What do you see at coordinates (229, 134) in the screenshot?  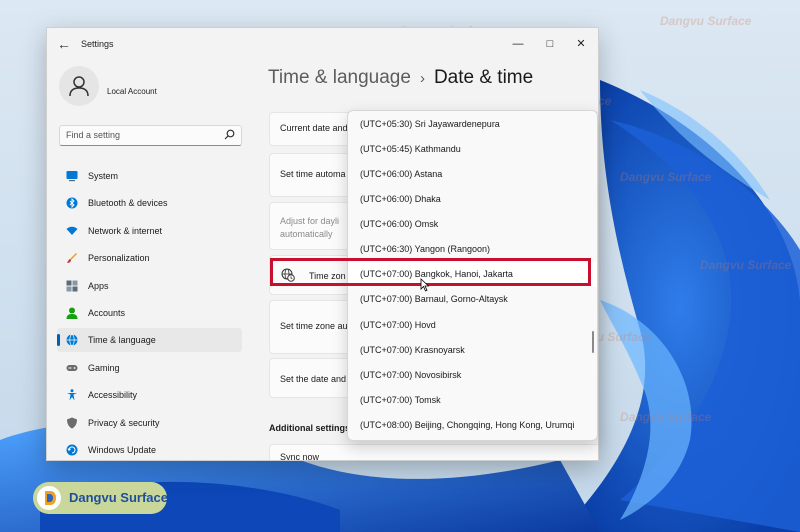 I see `search-icon` at bounding box center [229, 134].